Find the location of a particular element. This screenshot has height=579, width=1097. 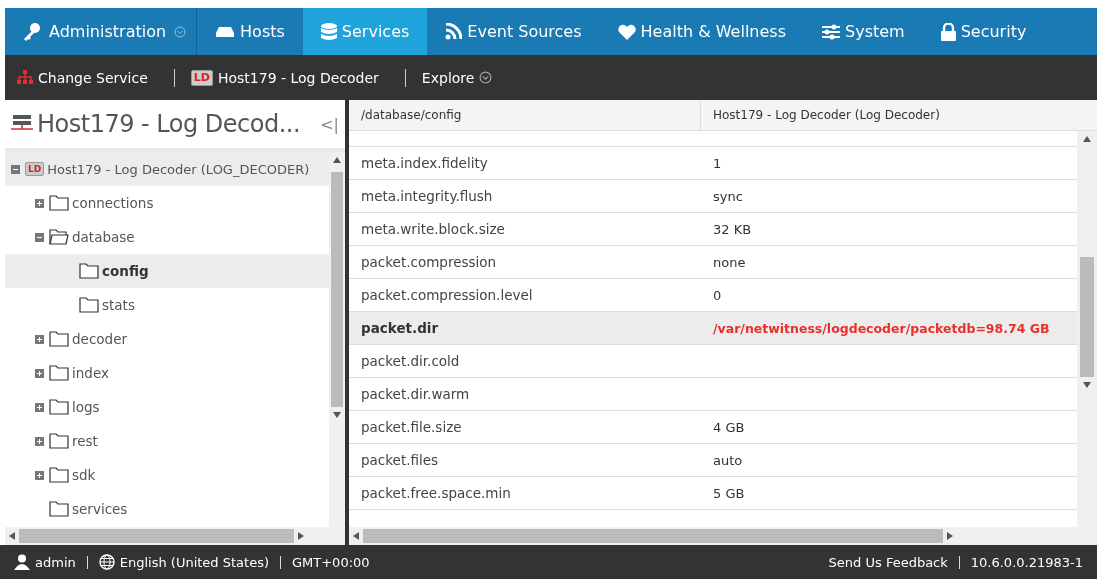

property-name: packet.dir.warm is located at coordinates (415, 394).